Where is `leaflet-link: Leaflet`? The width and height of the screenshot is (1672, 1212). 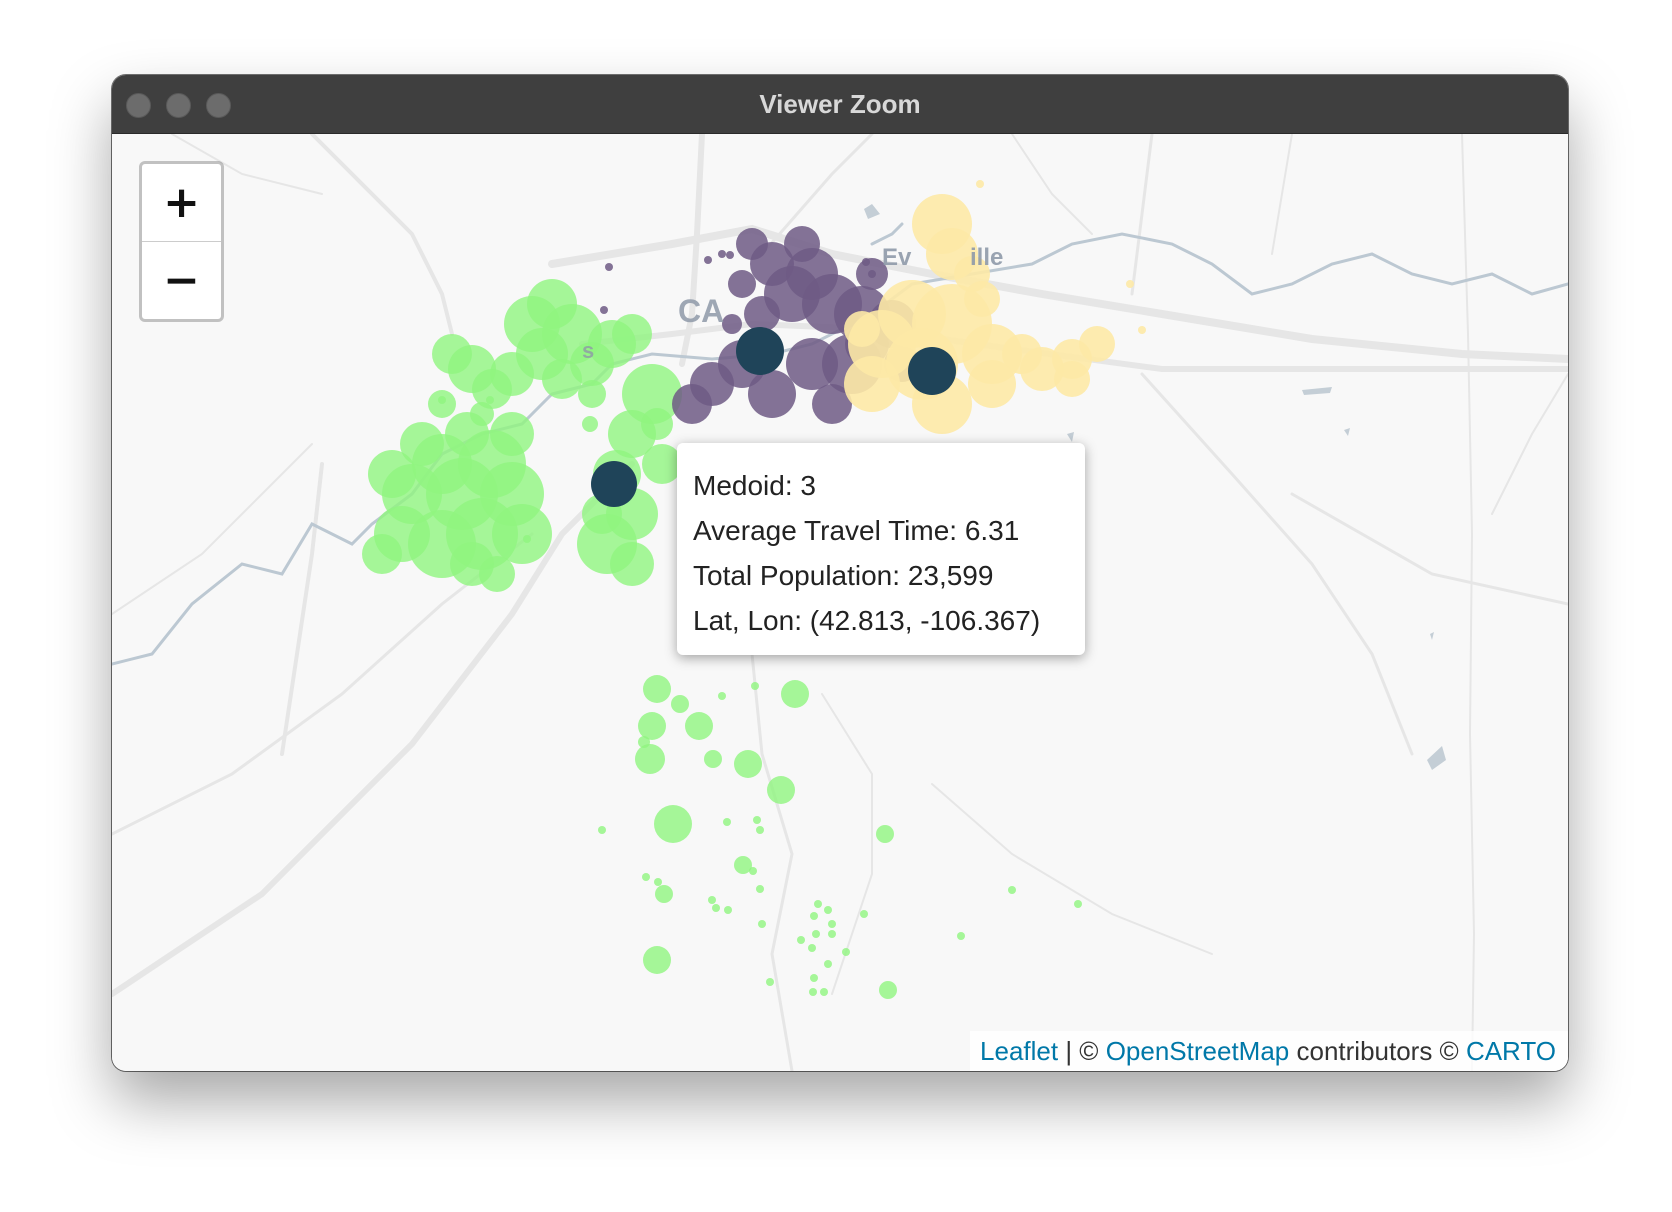
leaflet-link: Leaflet is located at coordinates (1019, 1051).